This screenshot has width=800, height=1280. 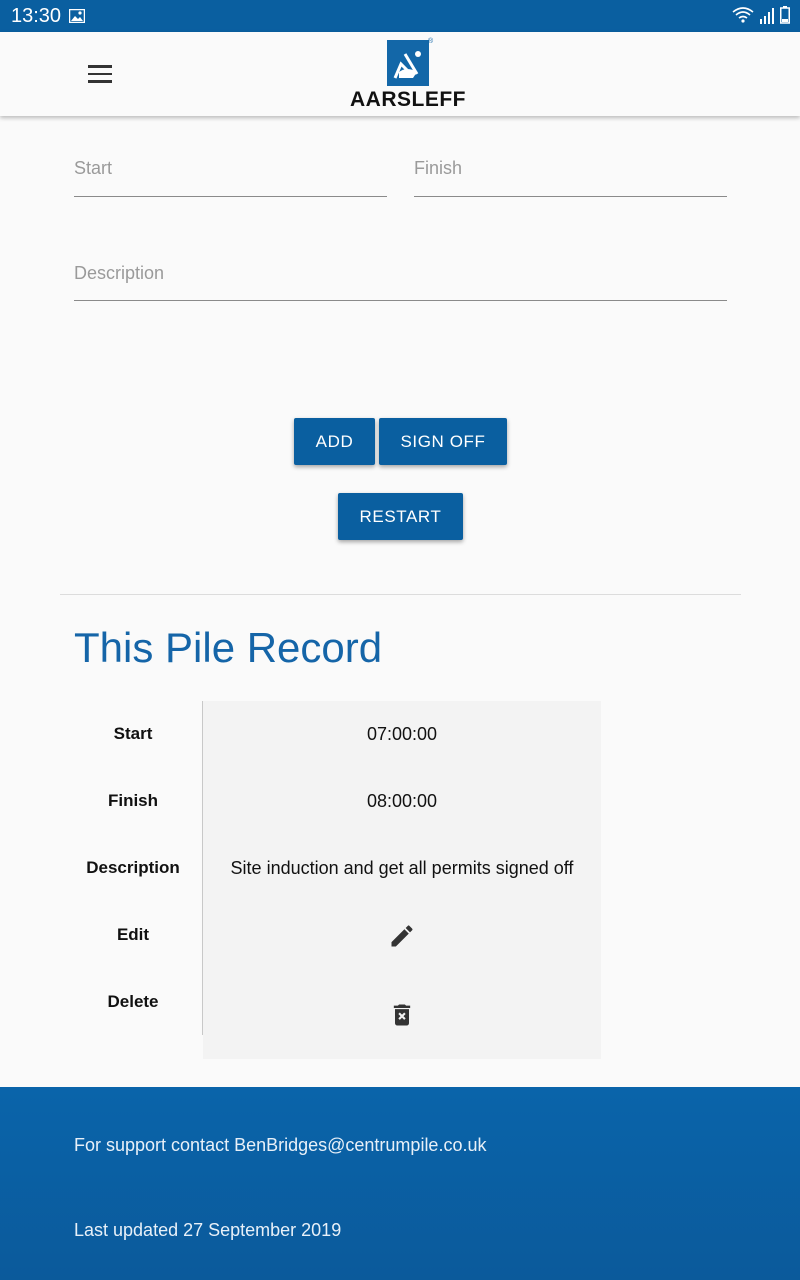 What do you see at coordinates (400, 16) in the screenshot?
I see `status-bar: 13:30` at bounding box center [400, 16].